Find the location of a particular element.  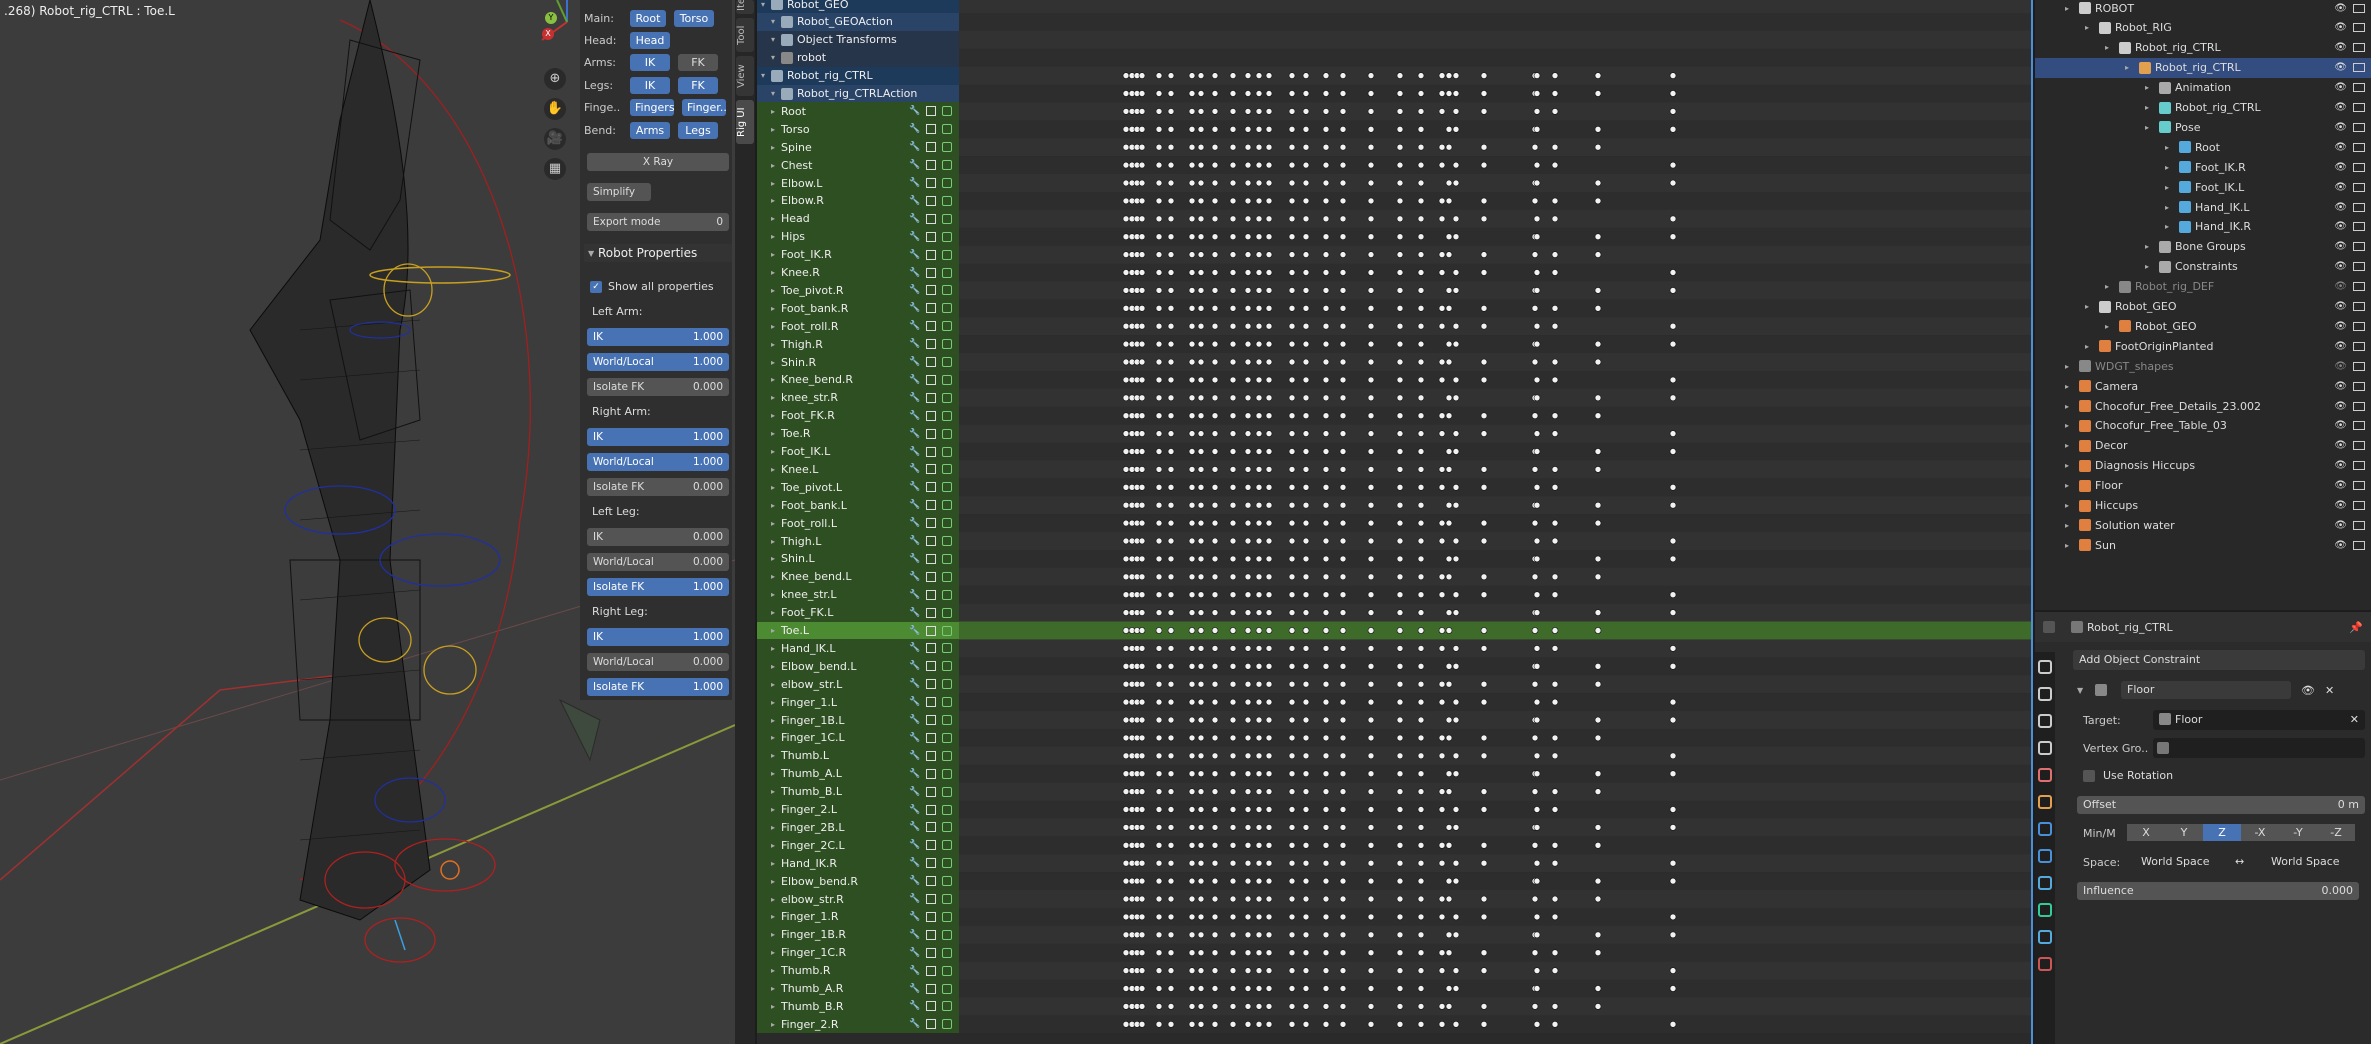

left-arm-isolatefk-slider: Isolate FK 0.000 is located at coordinates (658, 387).